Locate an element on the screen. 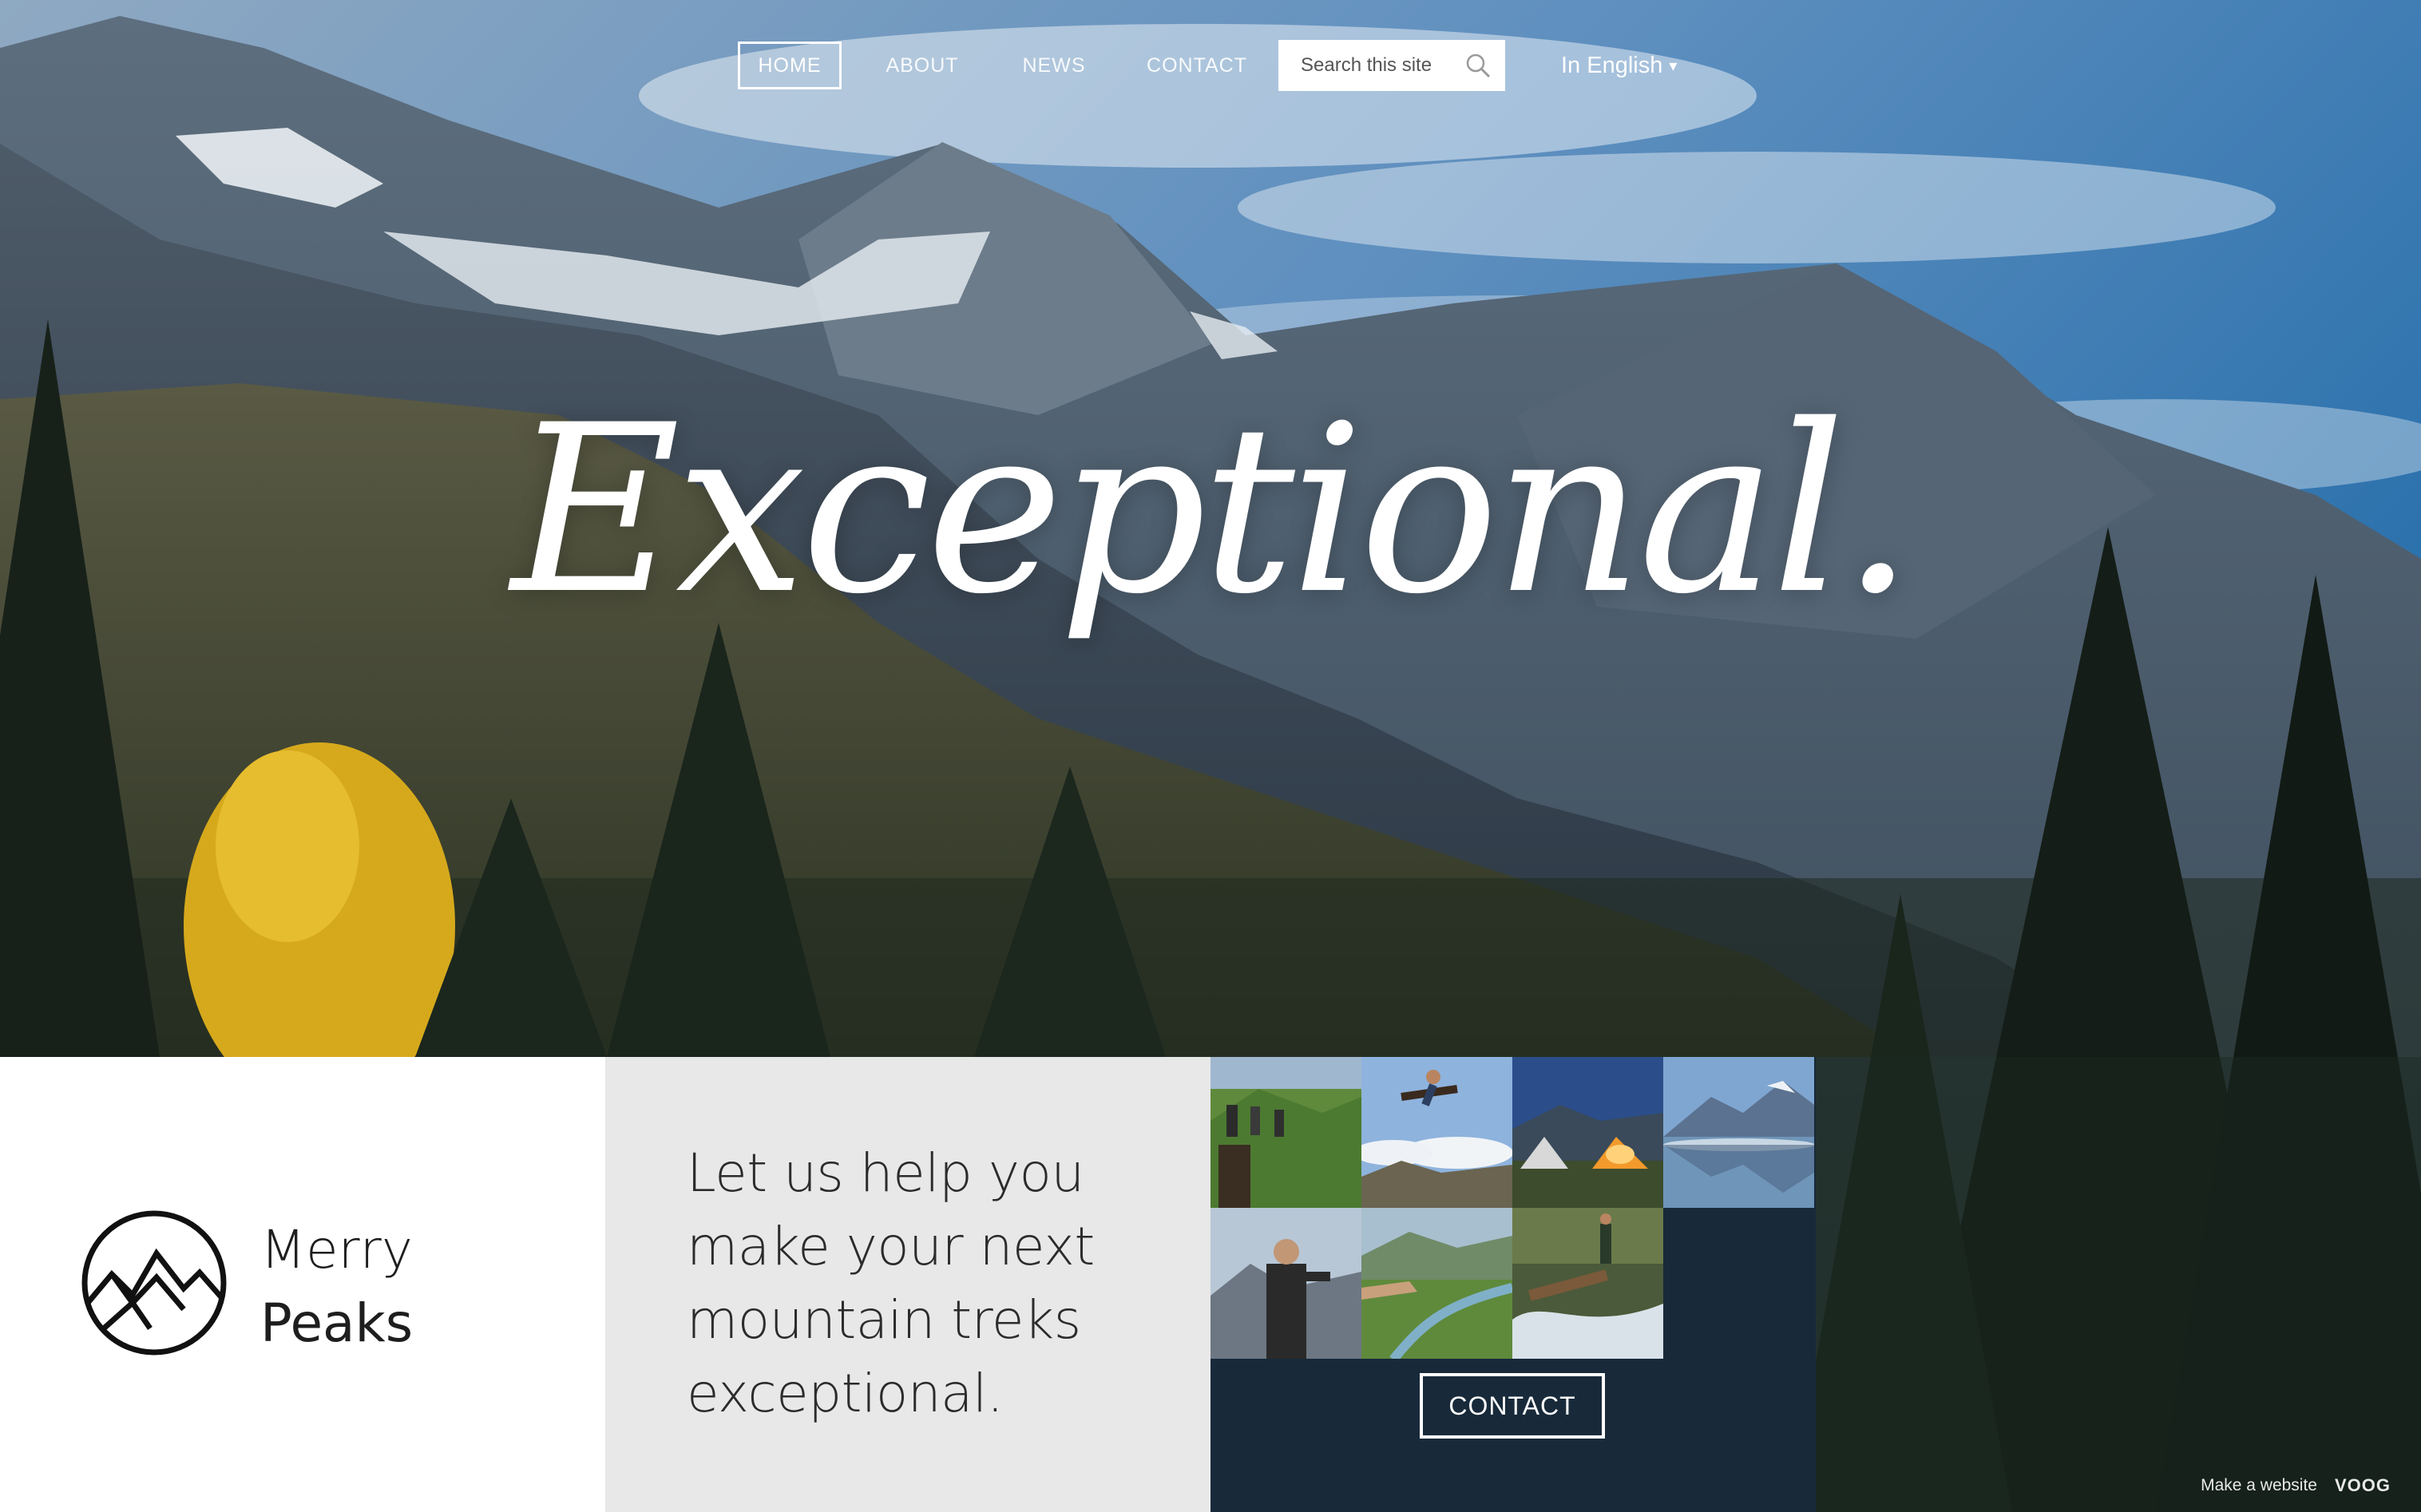  nav-home: HOME is located at coordinates (790, 65).